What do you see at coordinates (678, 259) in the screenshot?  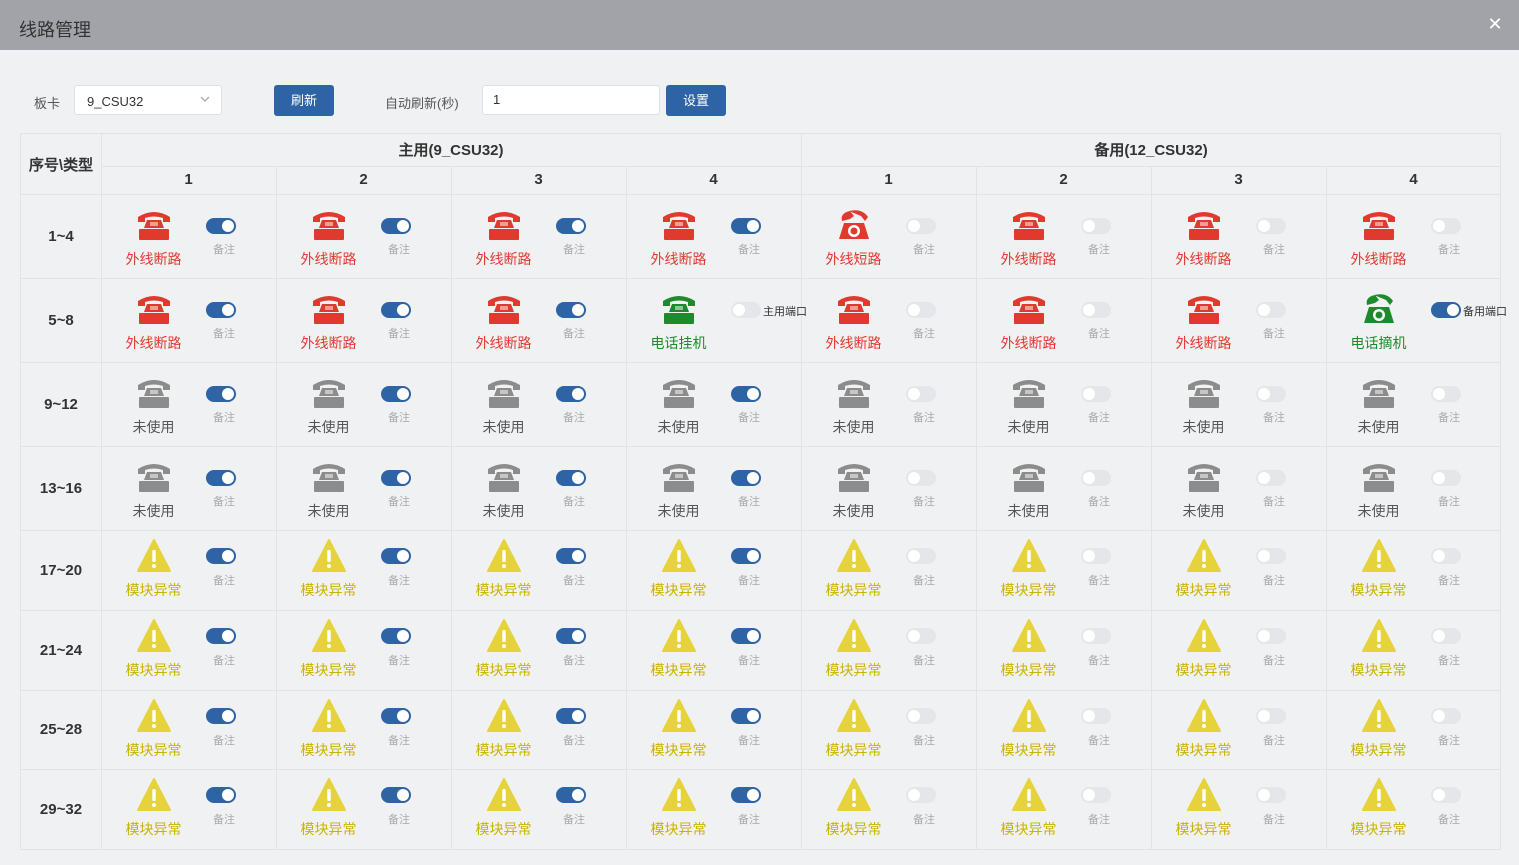 I see `status-text: 外线断路` at bounding box center [678, 259].